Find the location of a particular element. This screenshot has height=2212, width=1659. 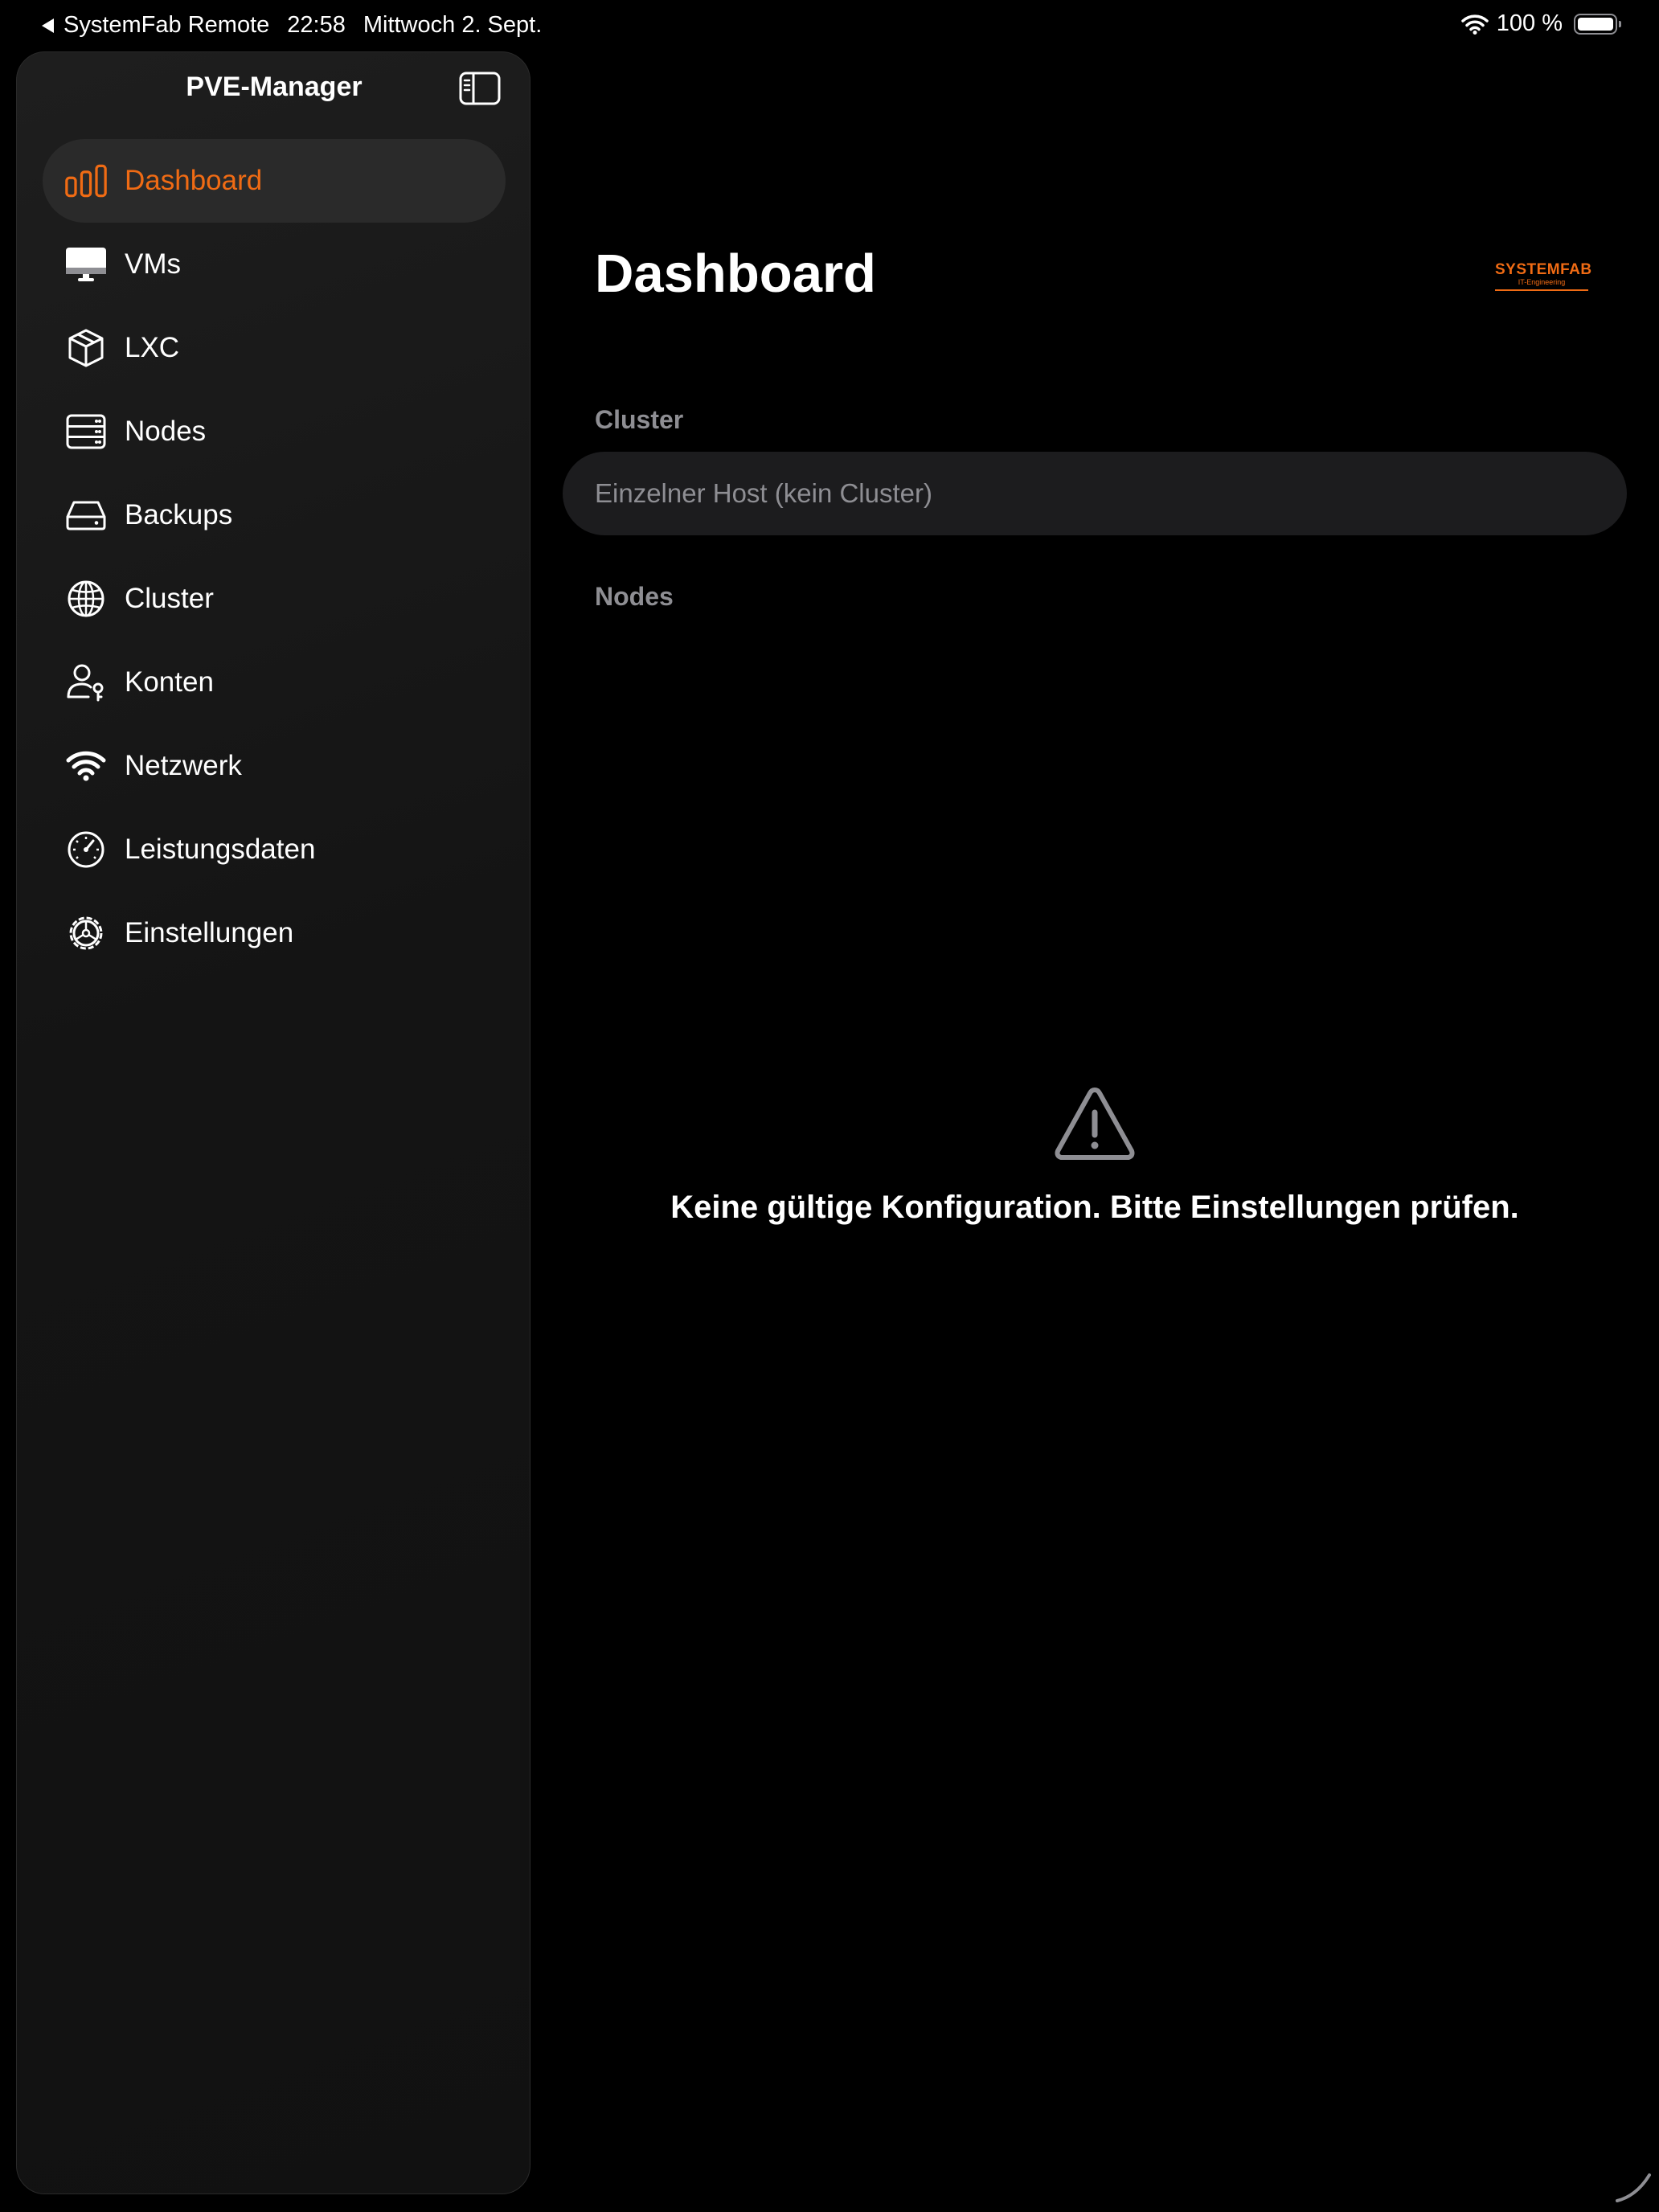

sidebar-item-konten: Konten is located at coordinates (274, 682).